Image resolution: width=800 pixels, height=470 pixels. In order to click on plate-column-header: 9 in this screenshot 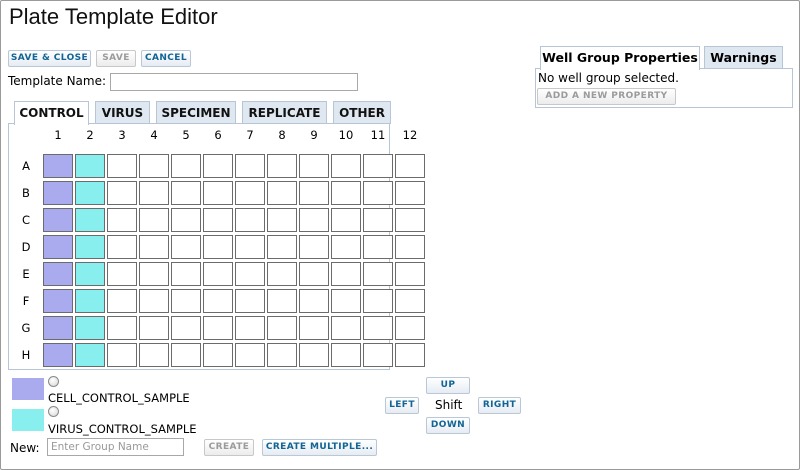, I will do `click(314, 135)`.